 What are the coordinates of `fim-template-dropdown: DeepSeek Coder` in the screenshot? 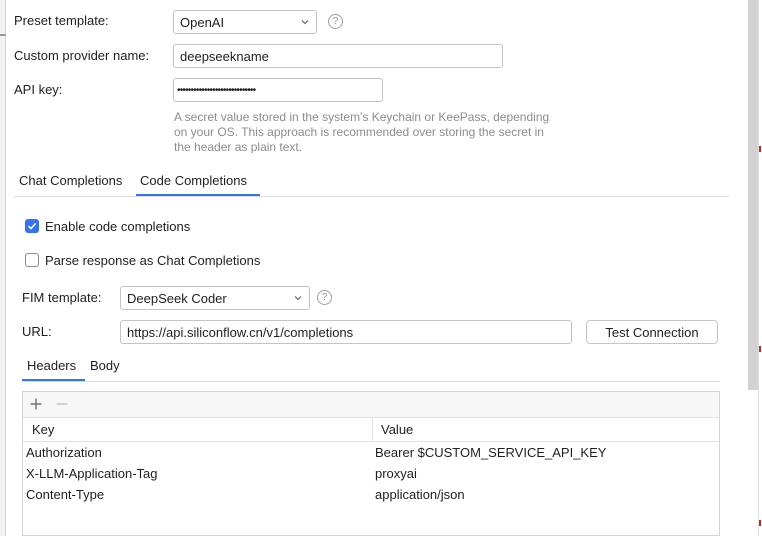 It's located at (215, 298).